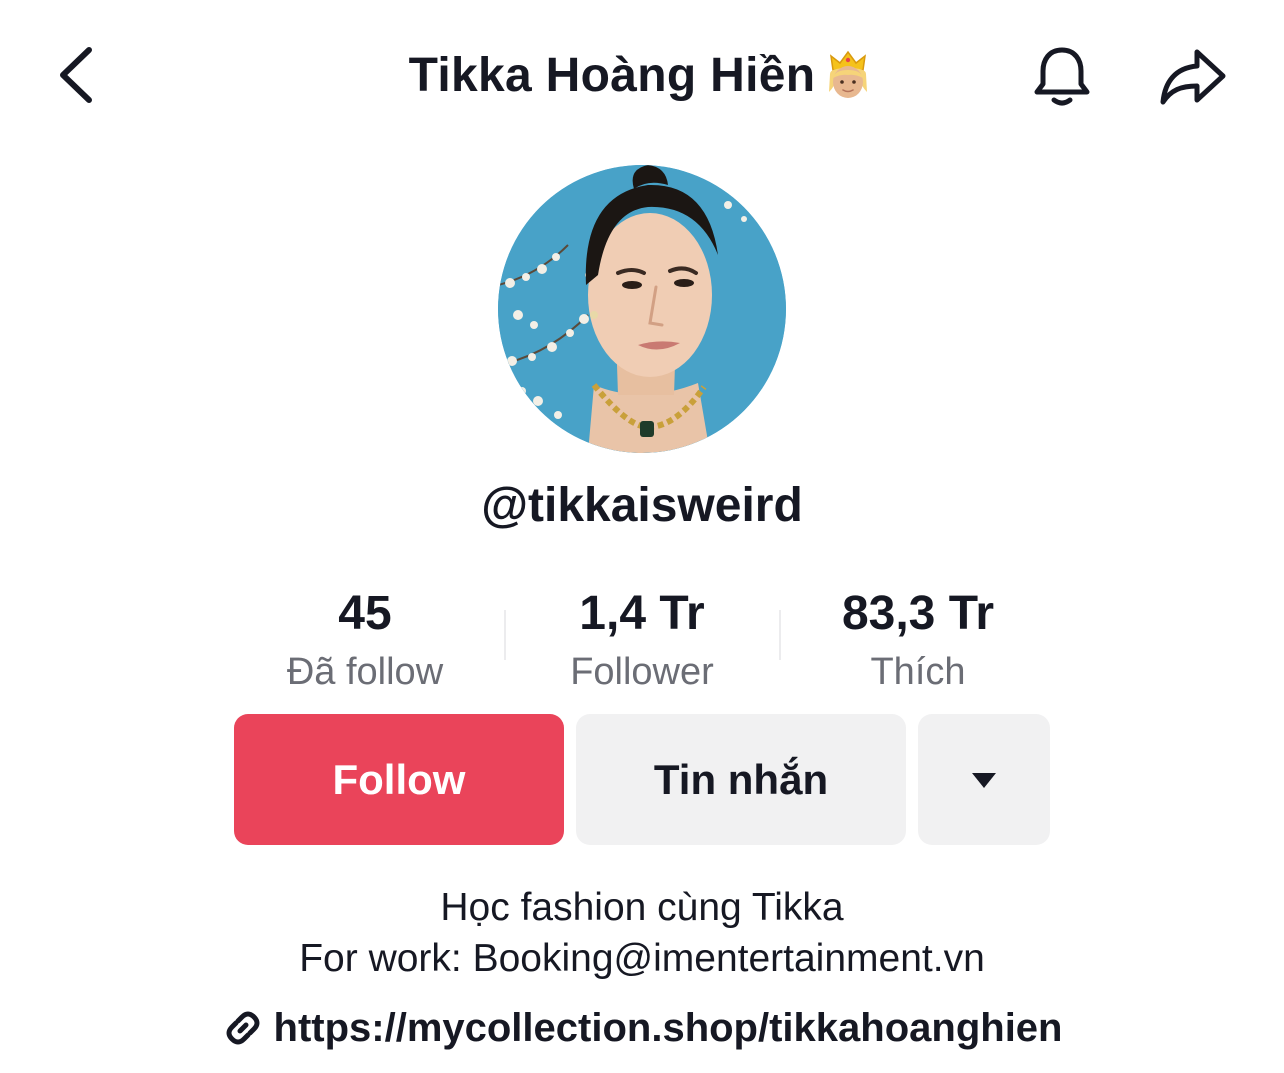  I want to click on link-icon, so click(242, 1028).